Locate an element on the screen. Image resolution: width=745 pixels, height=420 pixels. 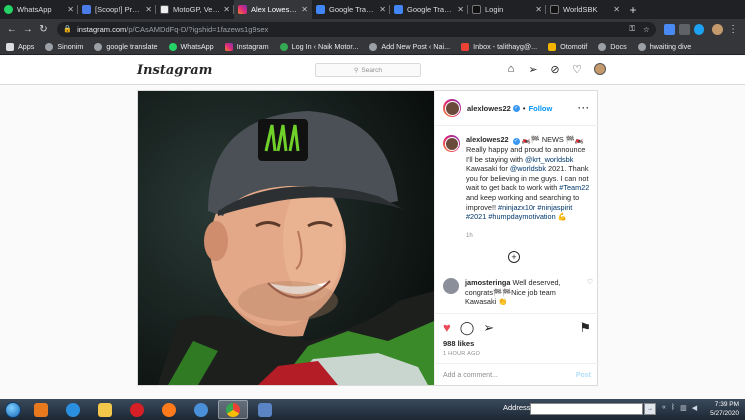
home-icon: ⌂ is located at coordinates (511, 69).